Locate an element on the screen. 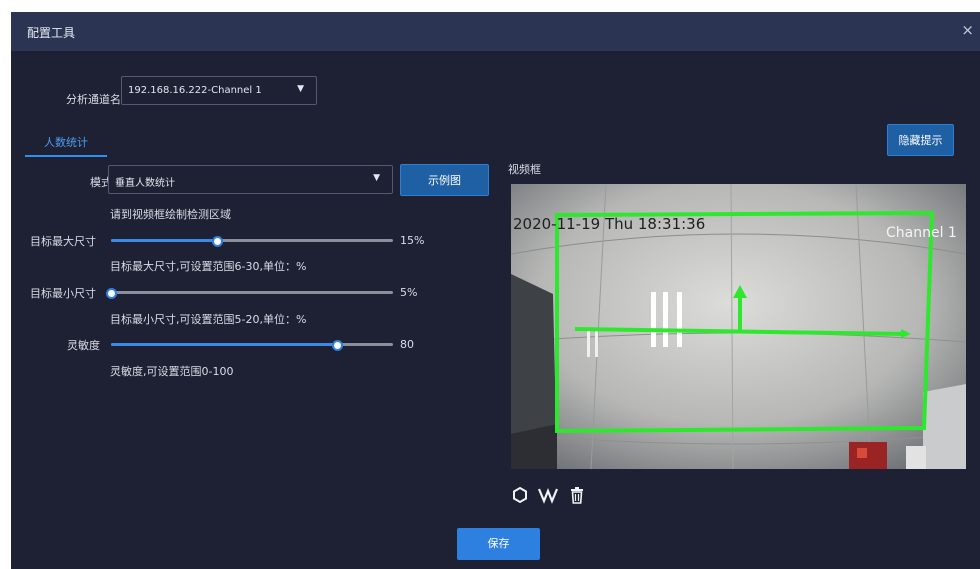 The width and height of the screenshot is (980, 569). osd-timestamp: 2020-11-19 Thu 18:31:36 is located at coordinates (609, 224).